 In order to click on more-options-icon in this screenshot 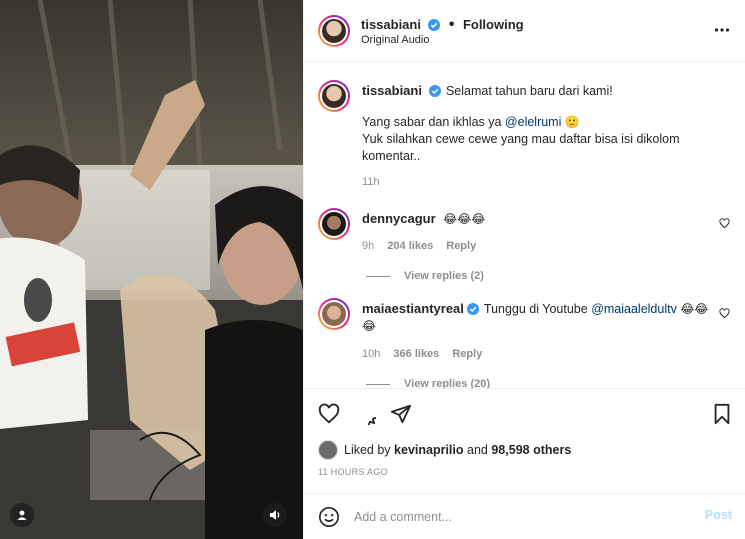, I will do `click(722, 30)`.